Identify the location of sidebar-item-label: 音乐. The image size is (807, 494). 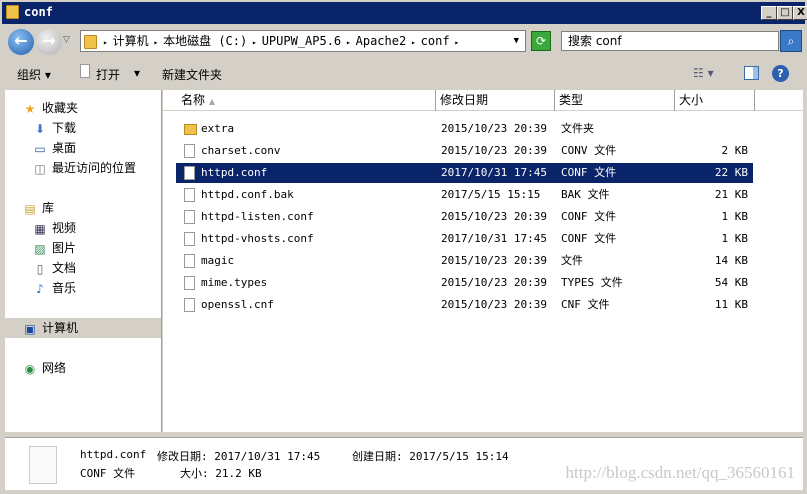
(64, 288).